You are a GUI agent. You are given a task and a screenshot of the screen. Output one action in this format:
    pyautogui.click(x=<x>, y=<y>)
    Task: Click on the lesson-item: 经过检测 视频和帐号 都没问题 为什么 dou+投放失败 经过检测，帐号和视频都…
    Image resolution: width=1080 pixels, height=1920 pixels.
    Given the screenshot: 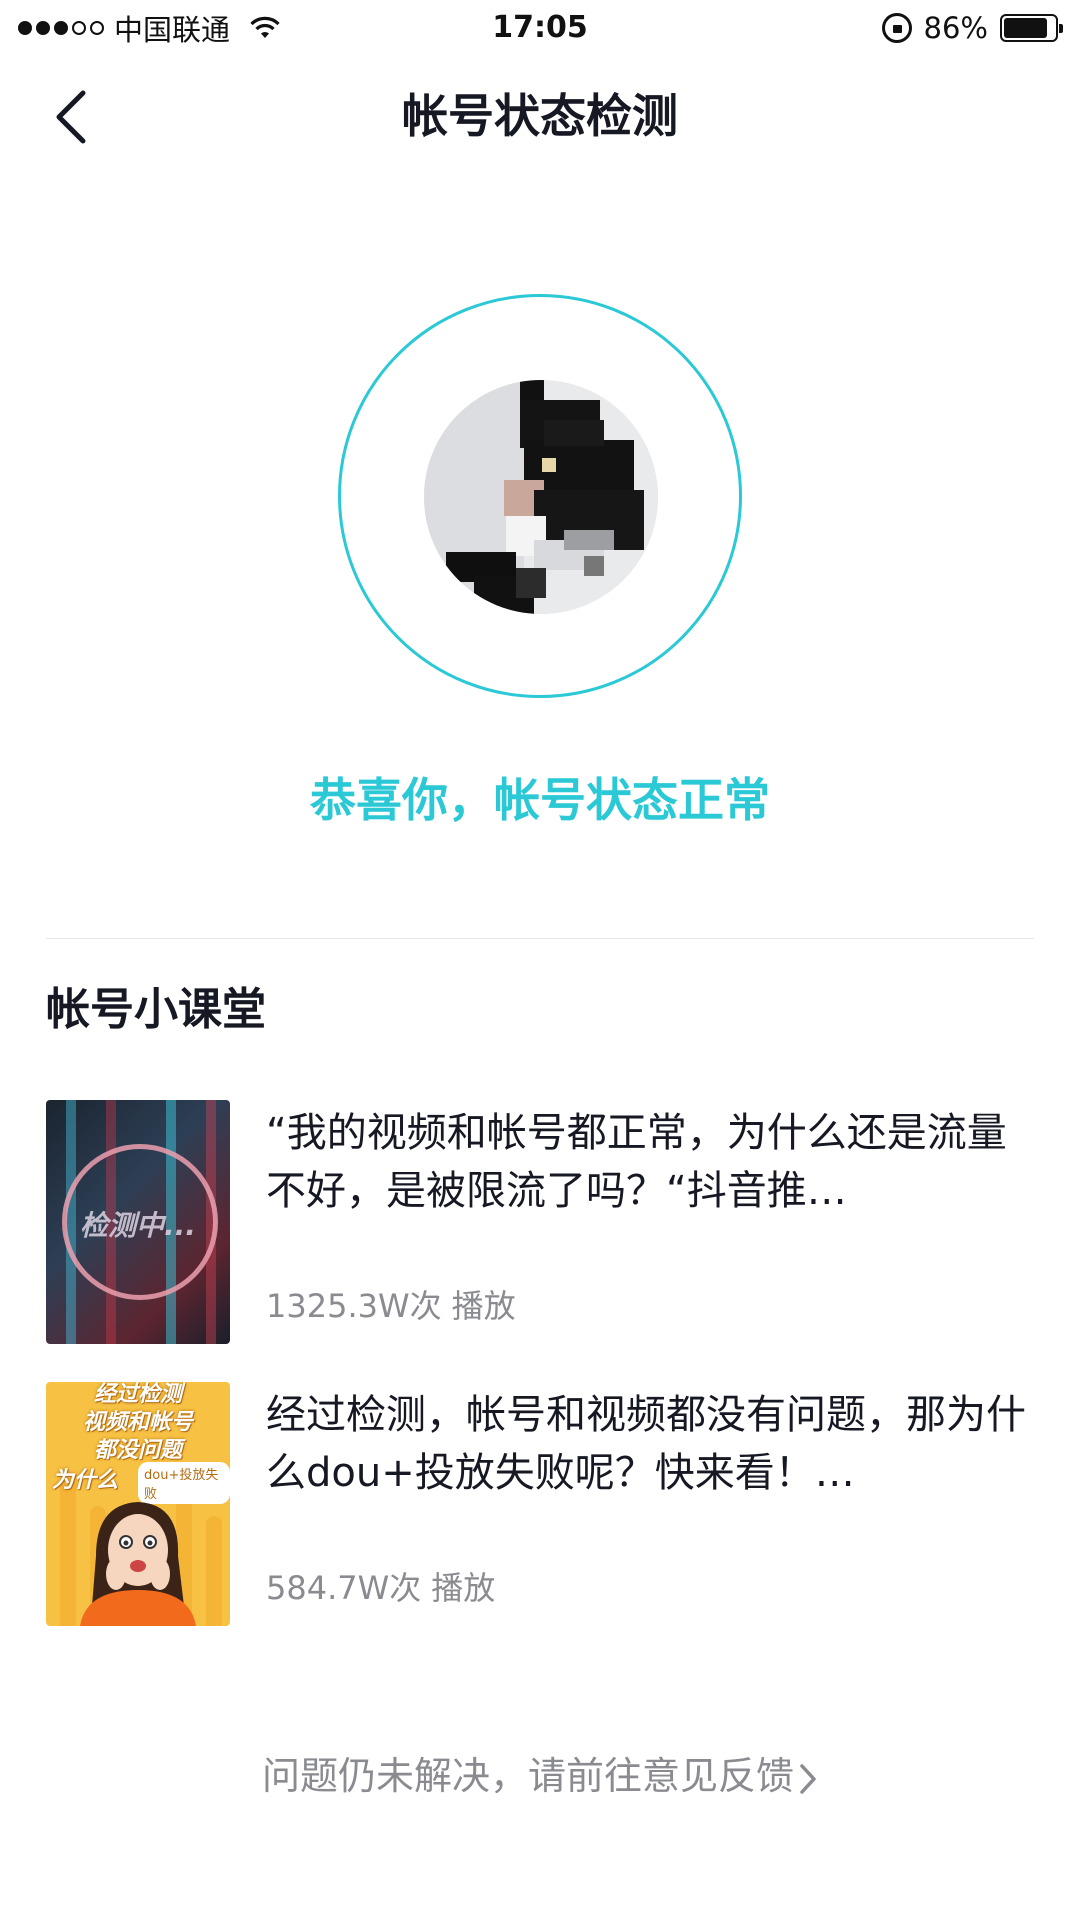 What is the action you would take?
    pyautogui.click(x=541, y=1504)
    